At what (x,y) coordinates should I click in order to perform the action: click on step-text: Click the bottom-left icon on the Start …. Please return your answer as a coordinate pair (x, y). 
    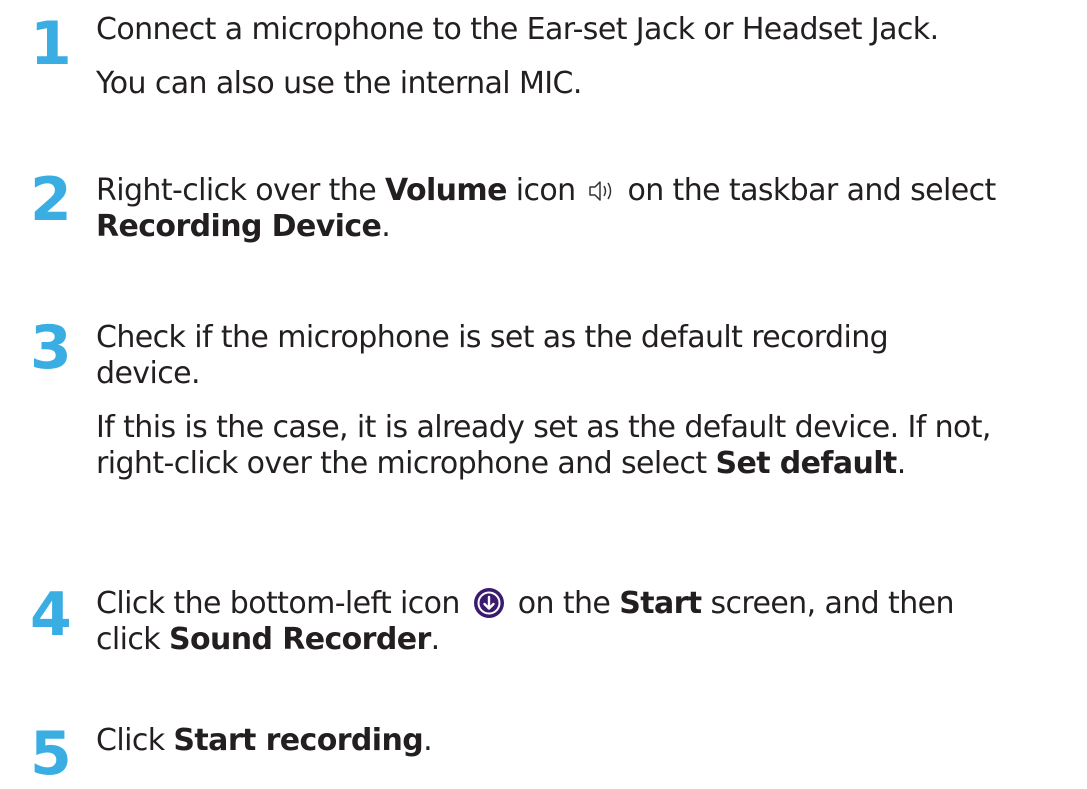
    Looking at the image, I should click on (525, 603).